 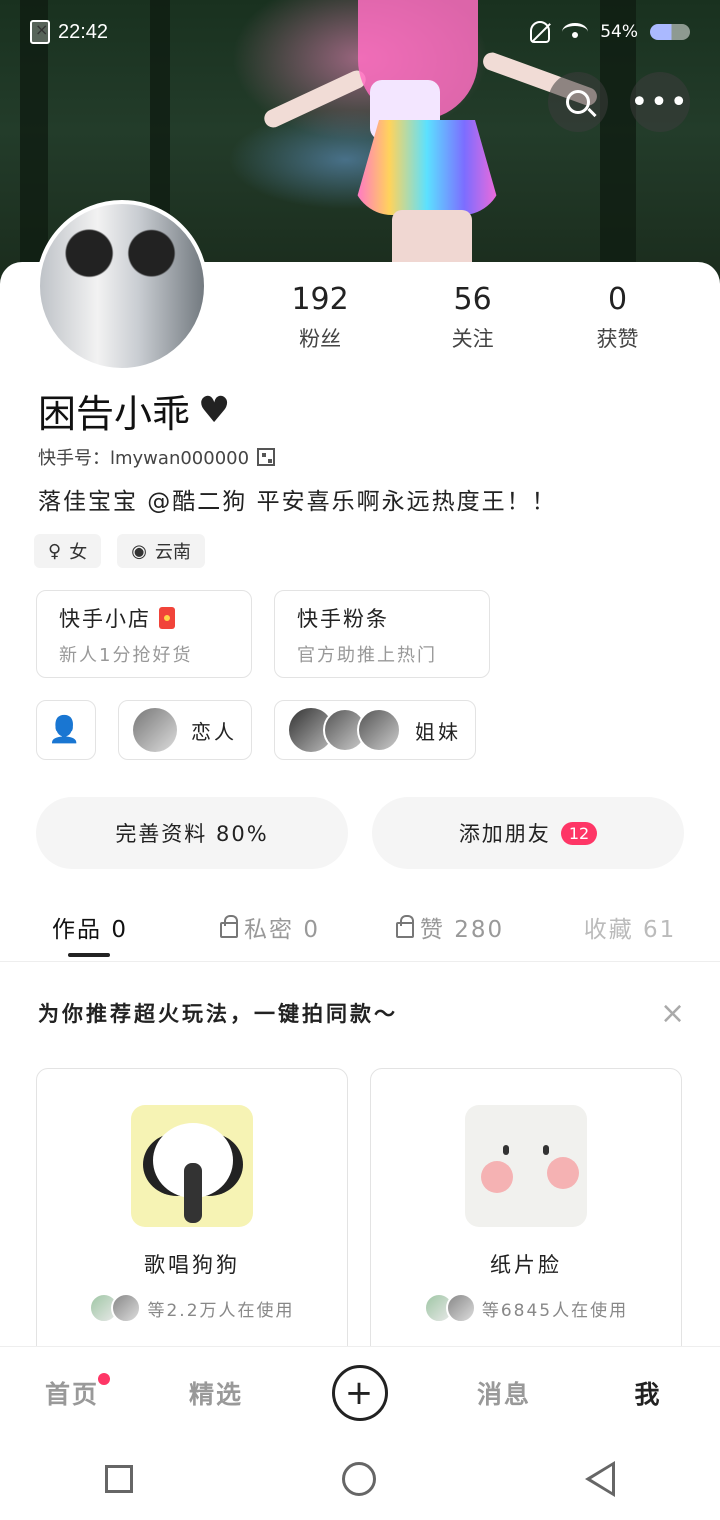 I want to click on nav-featured-label: 精选, so click(x=215, y=1394).